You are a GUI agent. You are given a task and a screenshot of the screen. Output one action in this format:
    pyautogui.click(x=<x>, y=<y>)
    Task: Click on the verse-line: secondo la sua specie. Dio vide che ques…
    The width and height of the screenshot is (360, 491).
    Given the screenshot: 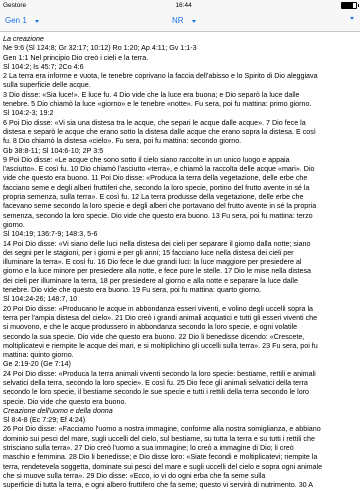 What is the action you would take?
    pyautogui.click(x=154, y=336)
    